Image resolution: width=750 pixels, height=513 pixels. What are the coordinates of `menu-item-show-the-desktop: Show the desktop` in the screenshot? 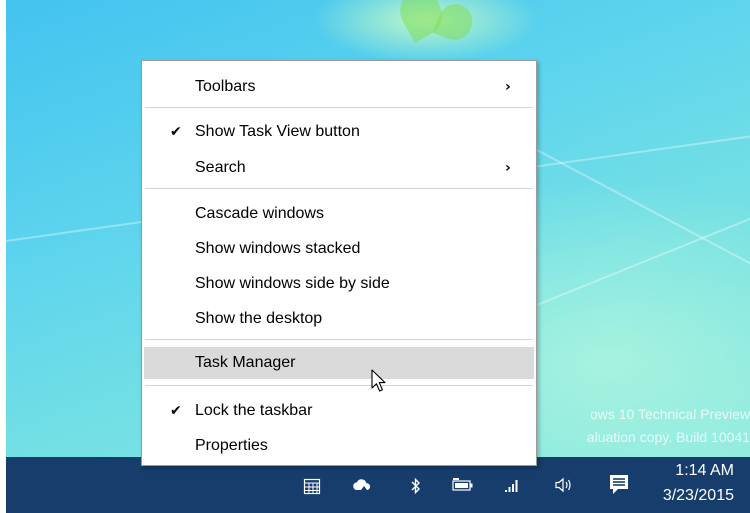 It's located at (339, 319).